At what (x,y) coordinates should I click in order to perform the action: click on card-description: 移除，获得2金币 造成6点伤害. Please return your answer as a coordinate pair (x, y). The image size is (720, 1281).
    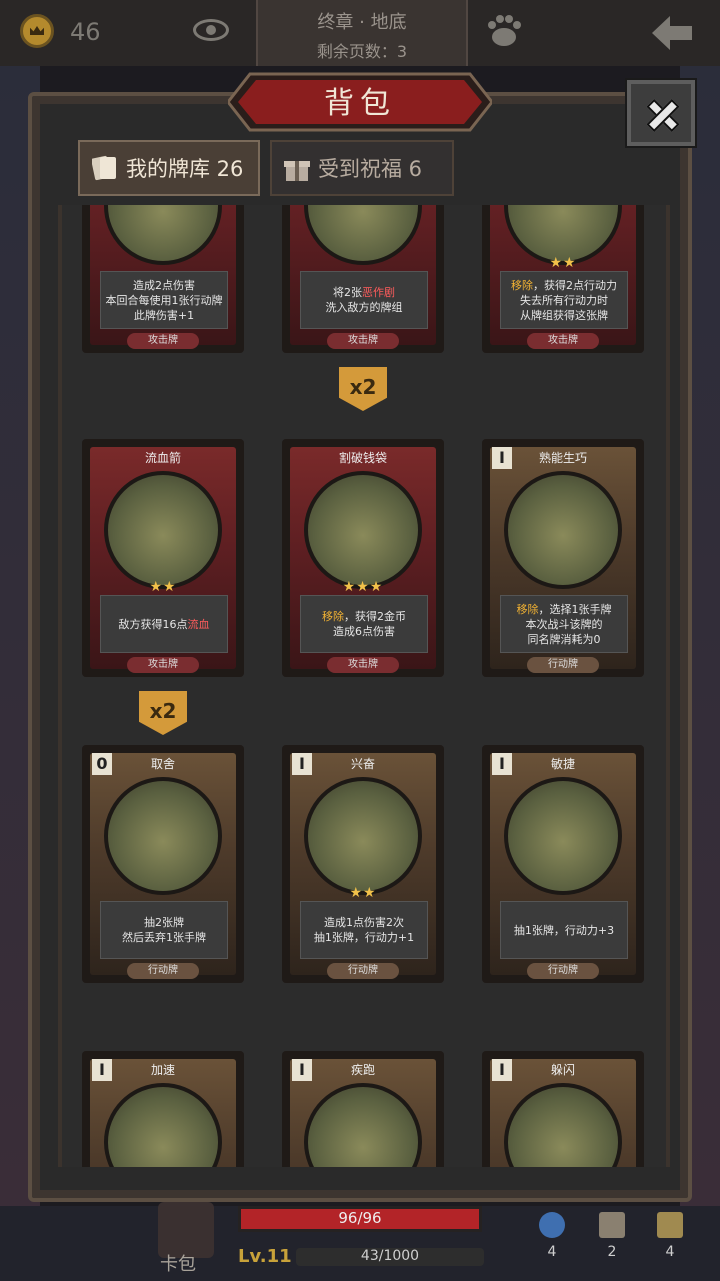
    Looking at the image, I should click on (364, 624).